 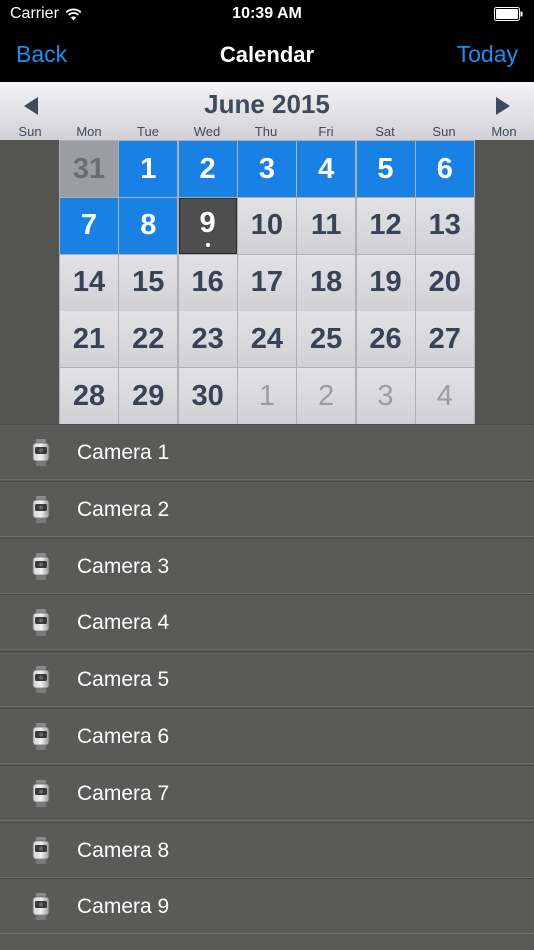 I want to click on day-cell: 14, so click(x=89, y=282).